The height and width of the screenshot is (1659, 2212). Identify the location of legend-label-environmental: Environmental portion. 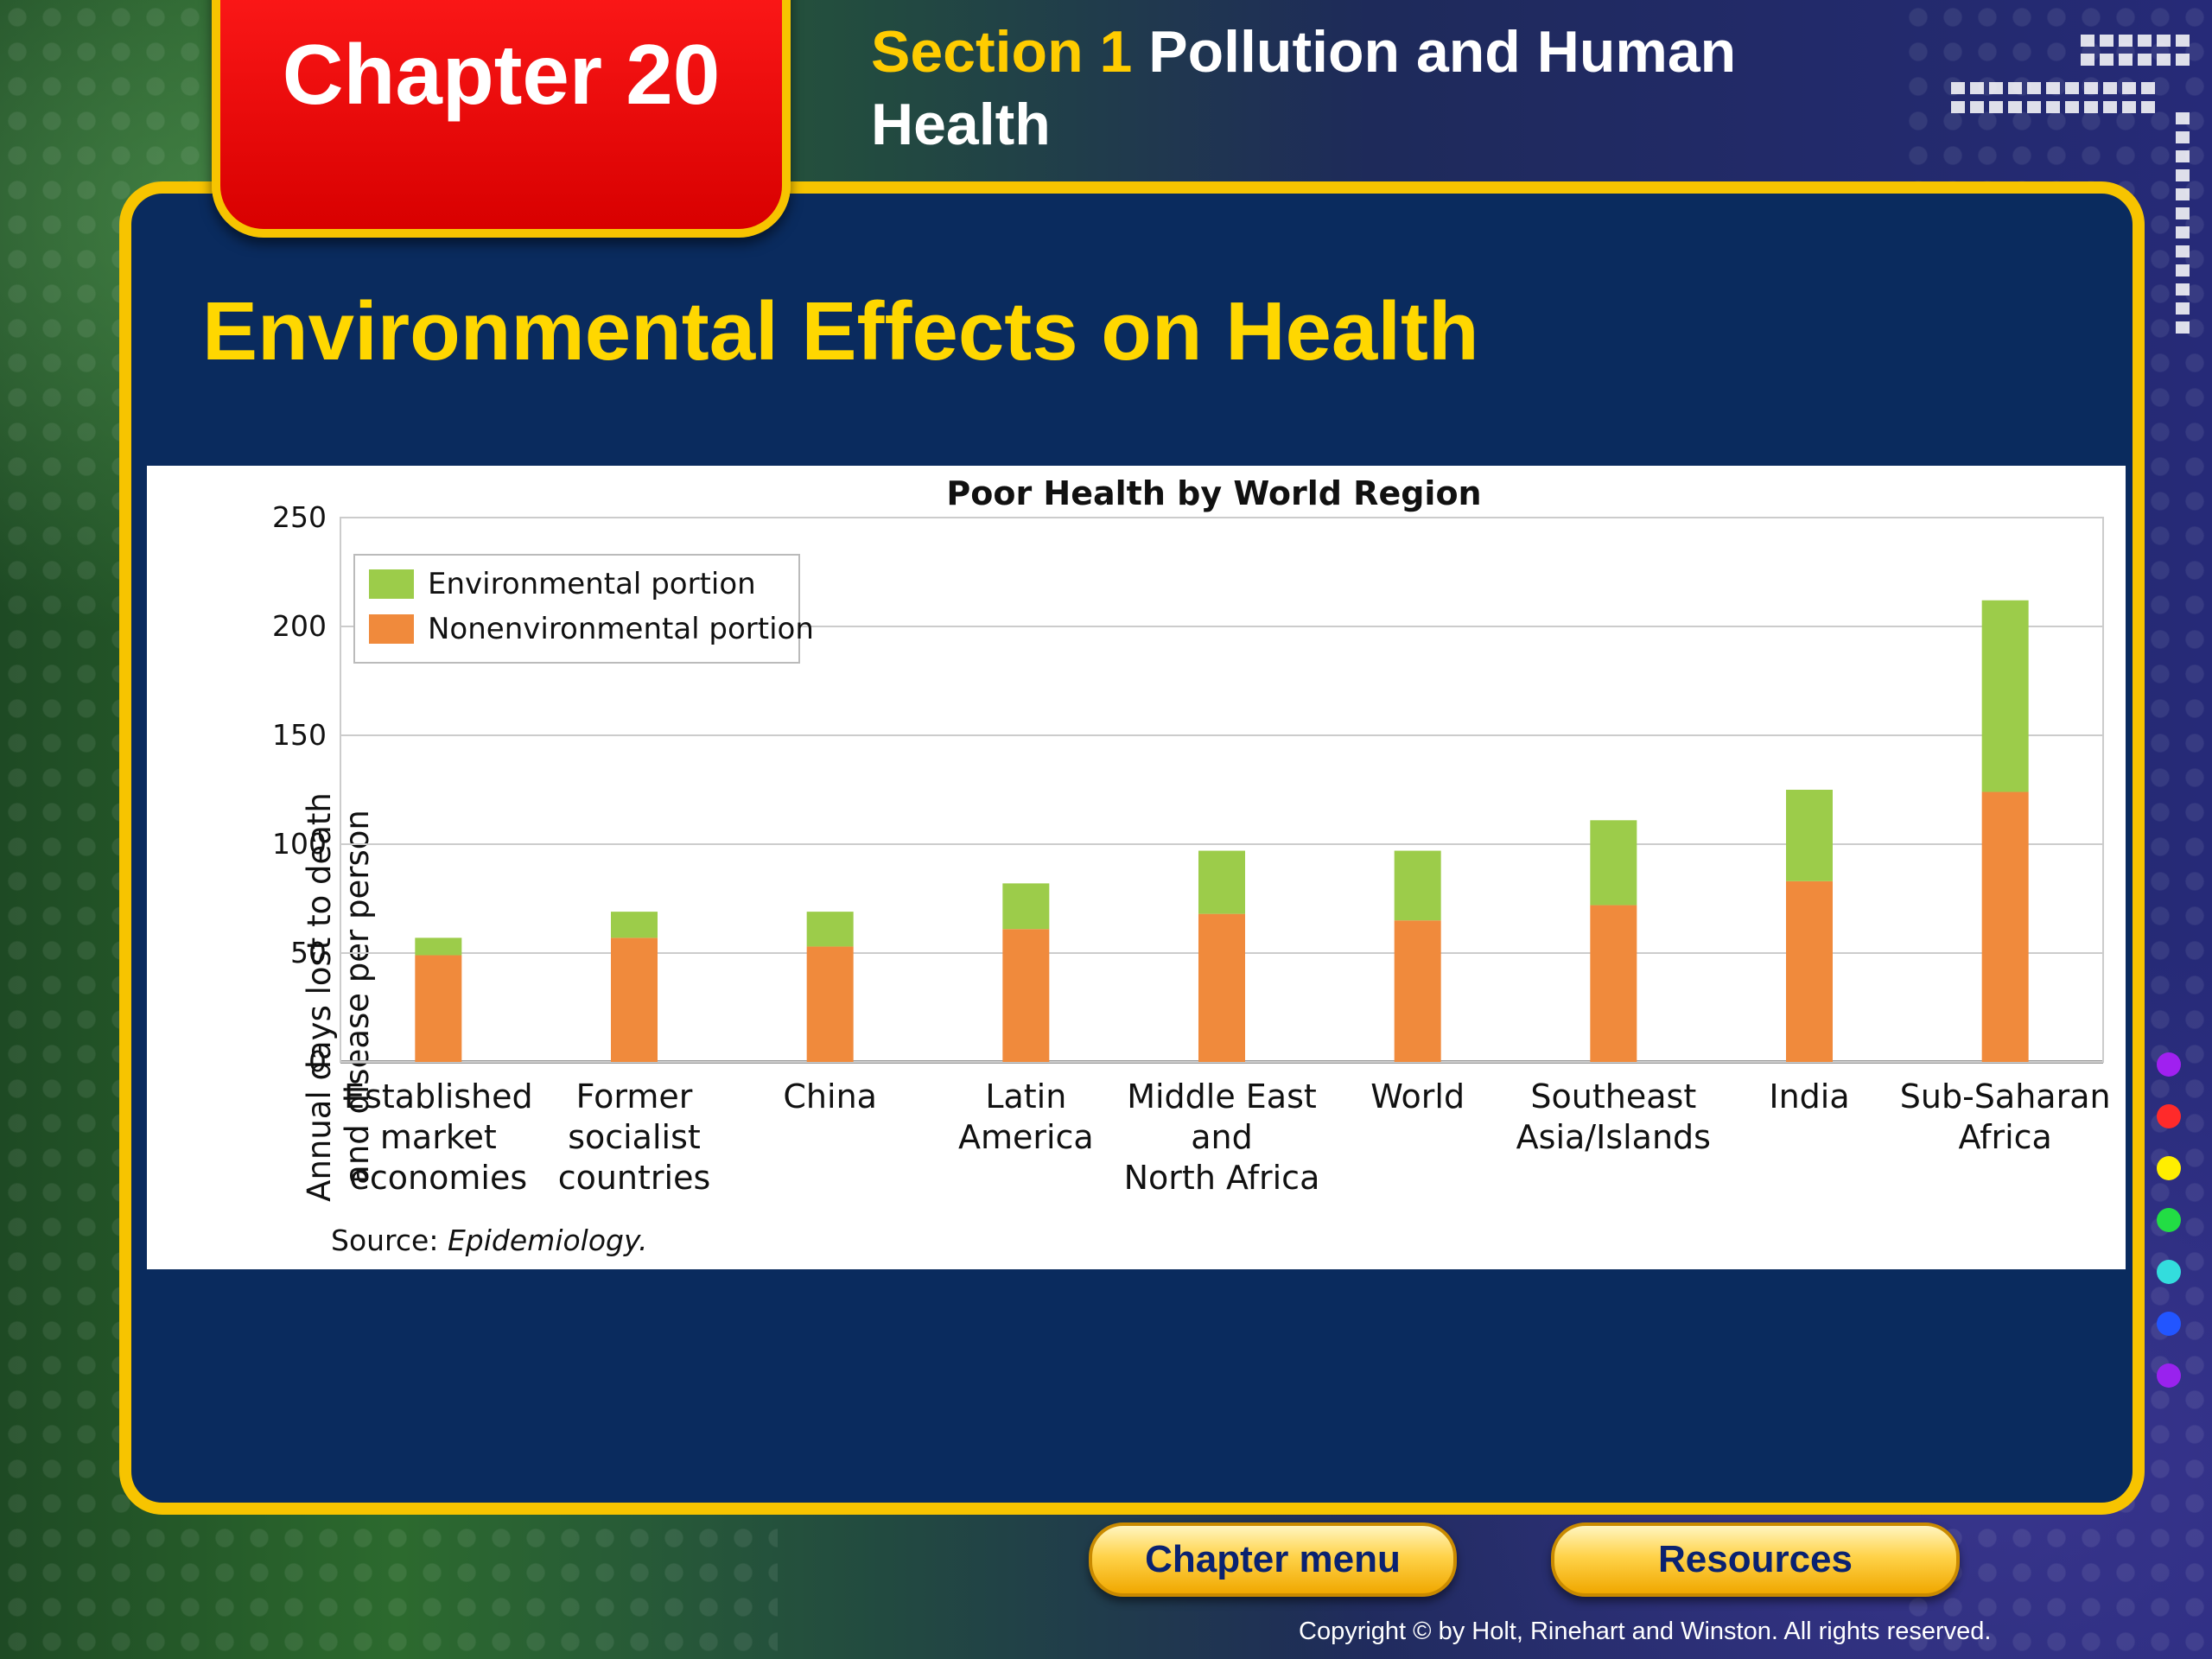
(592, 584).